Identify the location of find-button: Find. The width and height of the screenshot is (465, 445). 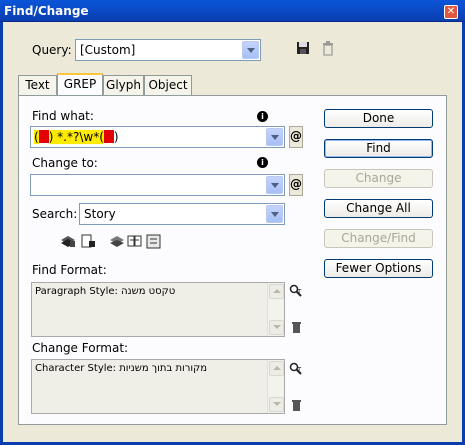
(378, 148).